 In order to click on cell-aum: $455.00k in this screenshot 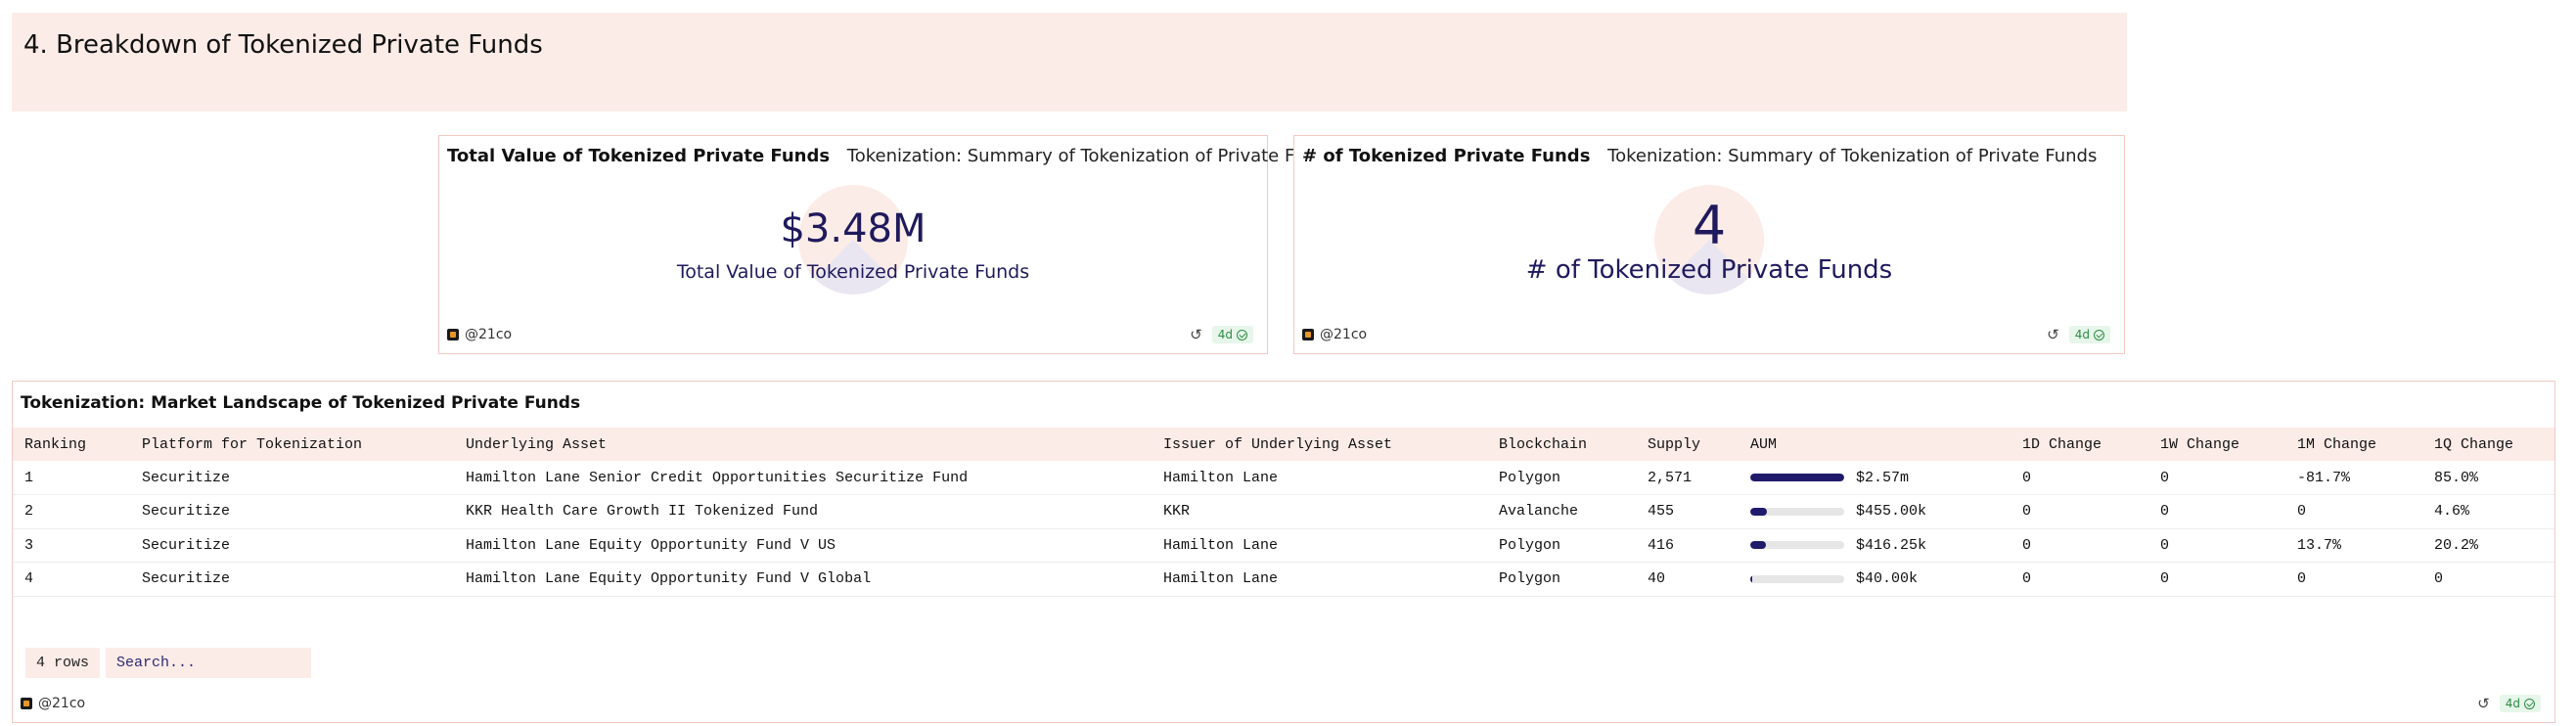, I will do `click(1875, 511)`.